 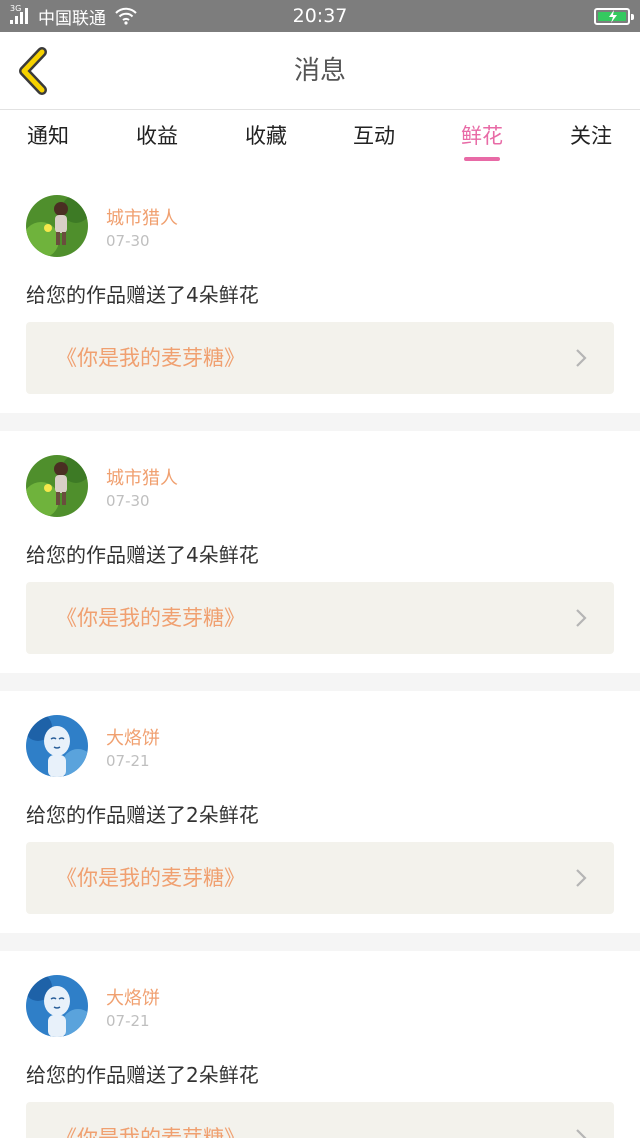 I want to click on tab-following: 关注, so click(x=591, y=141).